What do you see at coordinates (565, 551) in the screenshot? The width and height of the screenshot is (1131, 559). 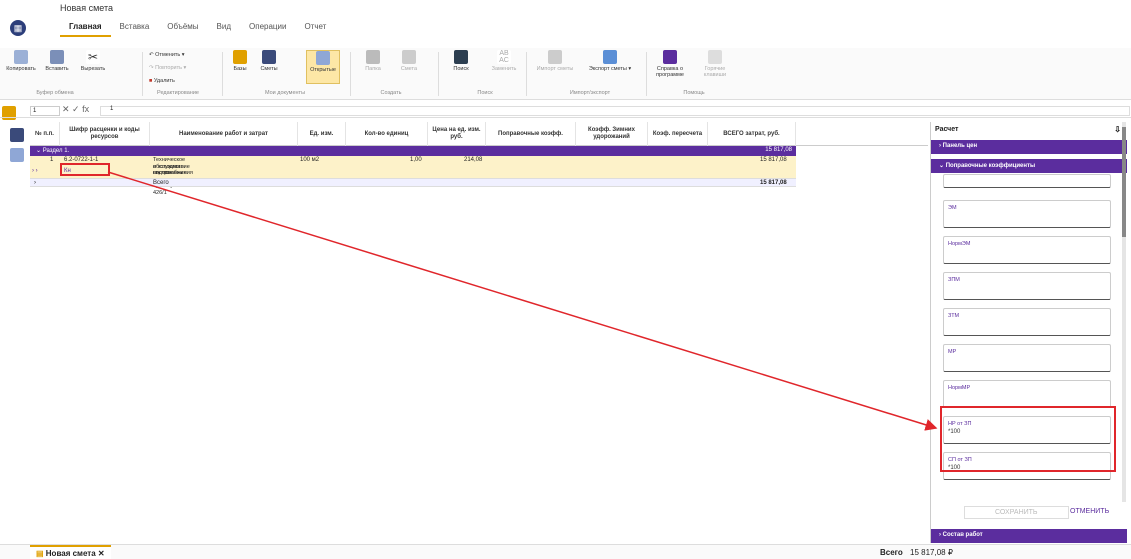 I see `status-bar: ▤ Новая смета ✕ Всего 15 817,08 ₽` at bounding box center [565, 551].